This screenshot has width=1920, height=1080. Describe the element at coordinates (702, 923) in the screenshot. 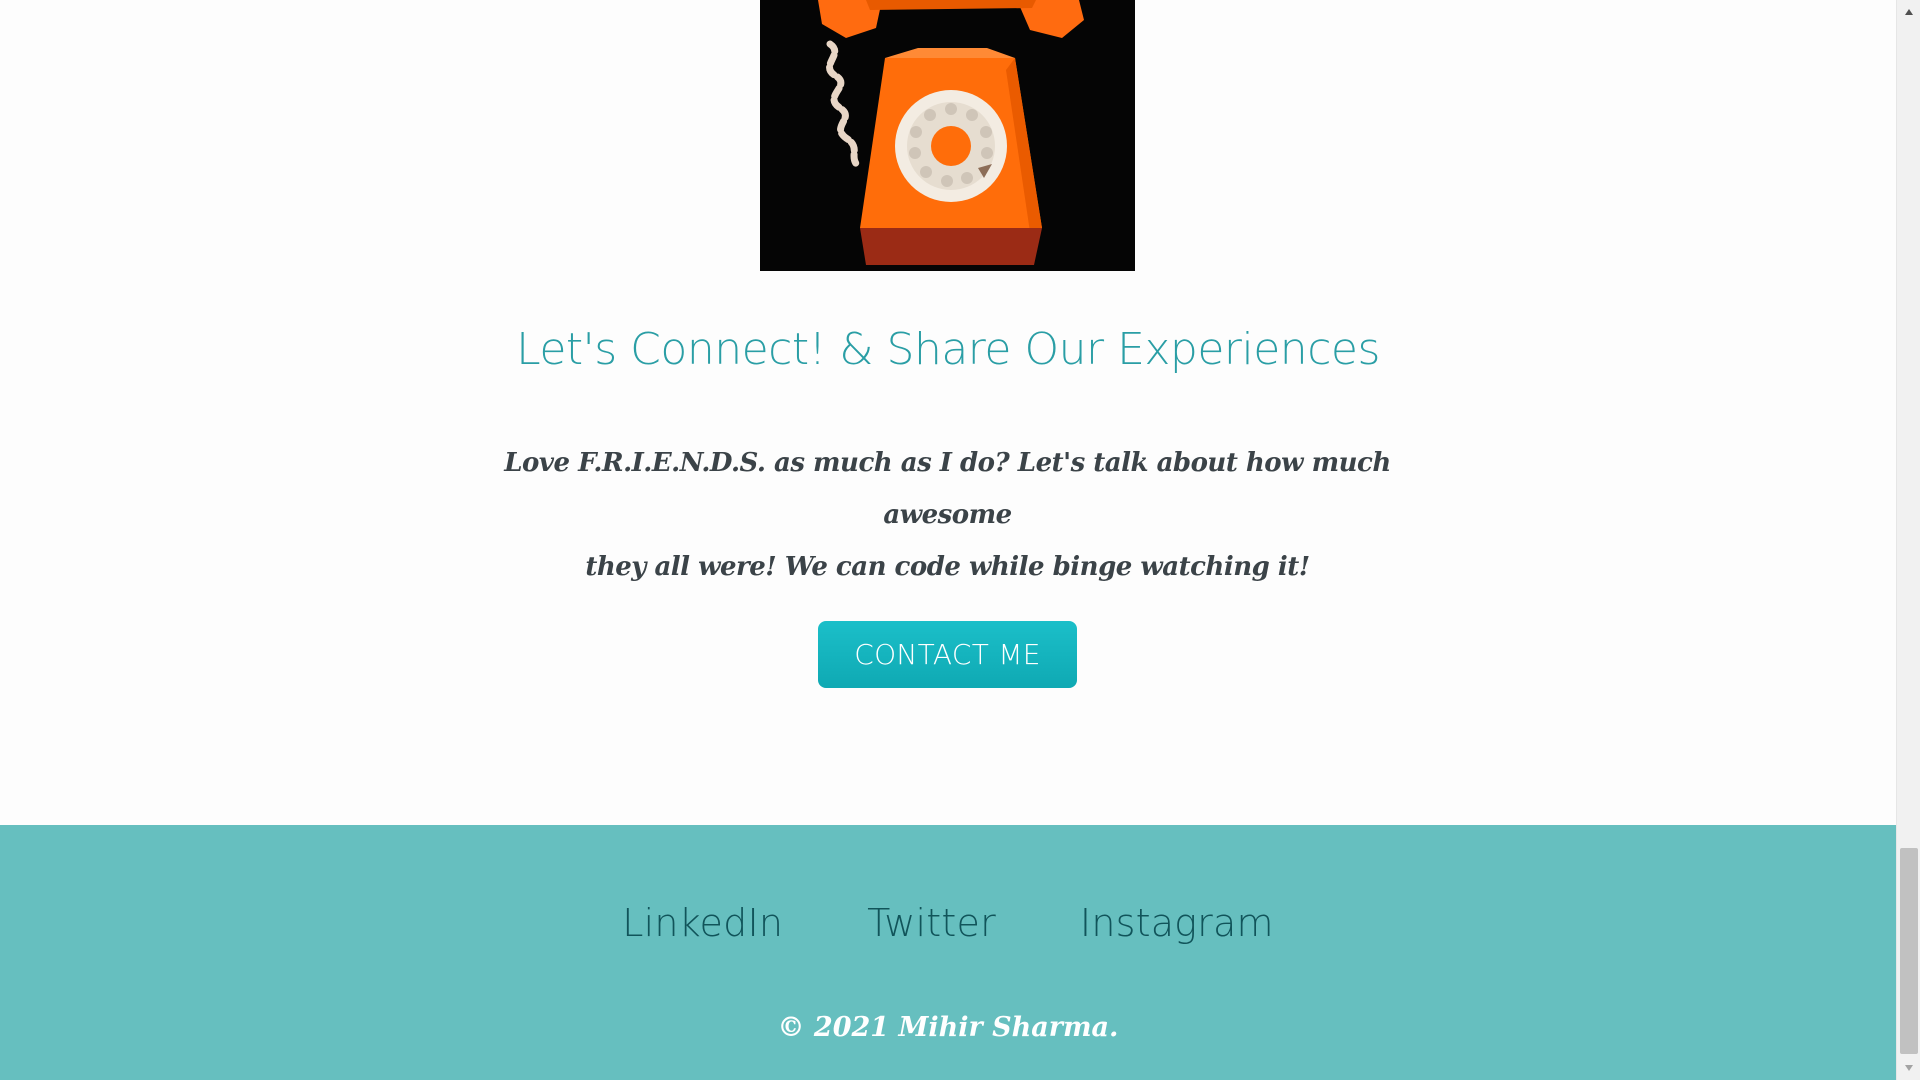

I see `linkedin-link: LinkedIn` at that location.